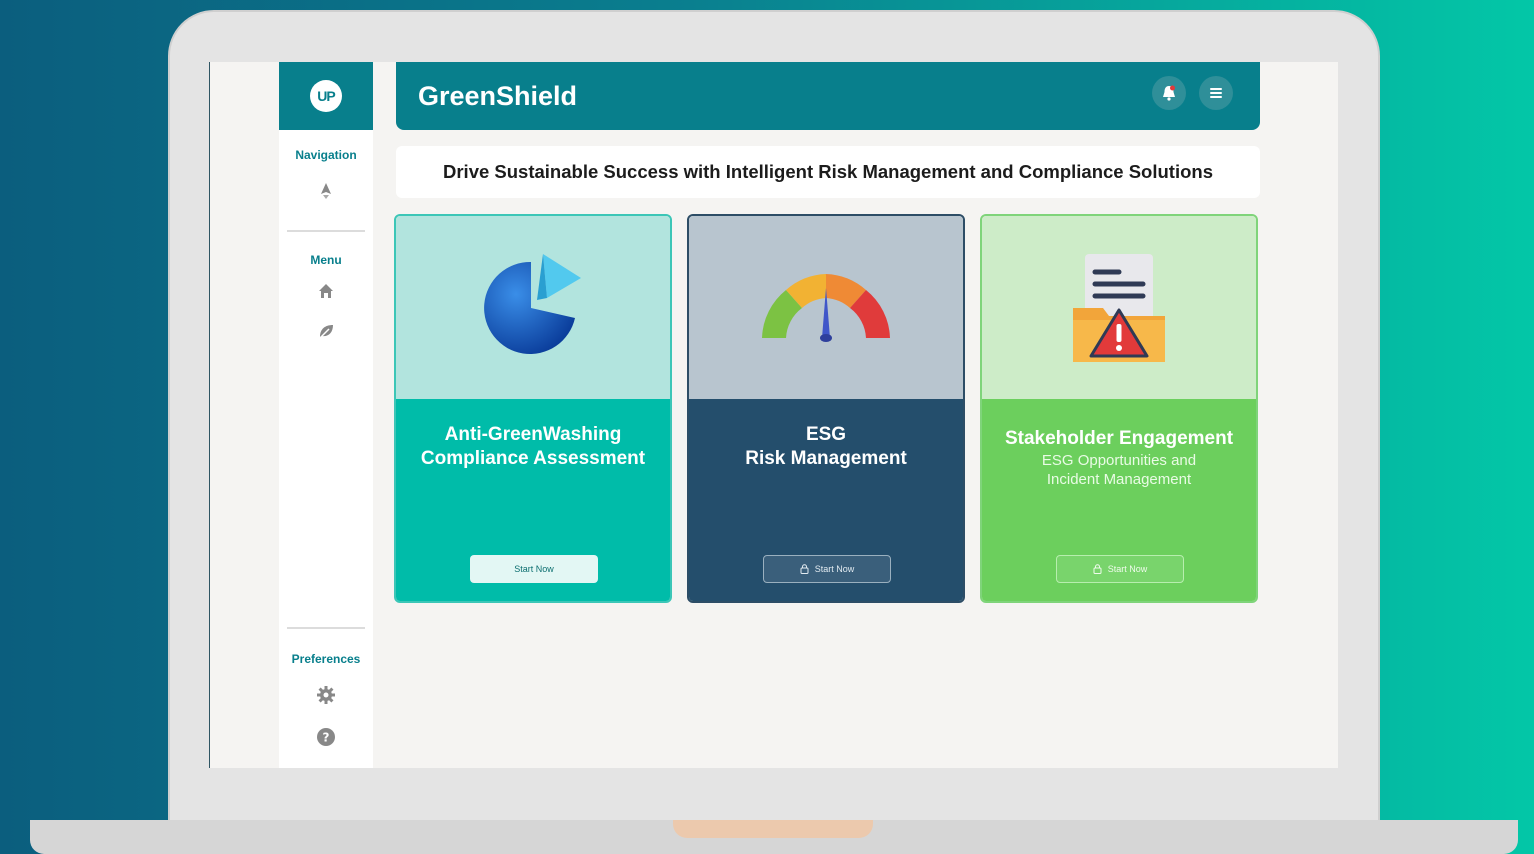 The width and height of the screenshot is (1534, 854). What do you see at coordinates (533, 458) in the screenshot?
I see `card-title-line: Compliance Assessment` at bounding box center [533, 458].